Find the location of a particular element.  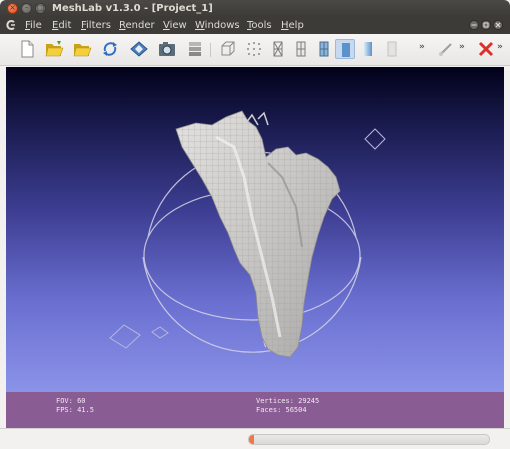

mdi-minimize-button is located at coordinates (474, 25).